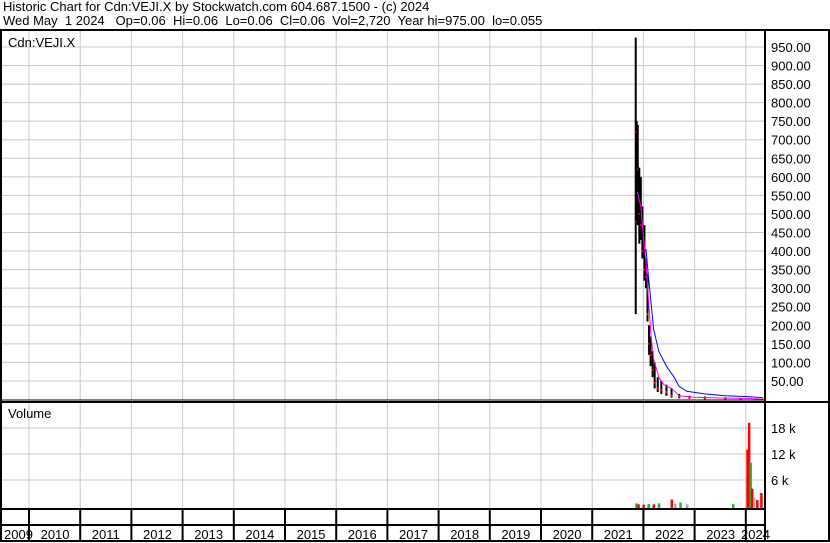  Describe the element at coordinates (259, 534) in the screenshot. I see `year-label: 2014` at that location.